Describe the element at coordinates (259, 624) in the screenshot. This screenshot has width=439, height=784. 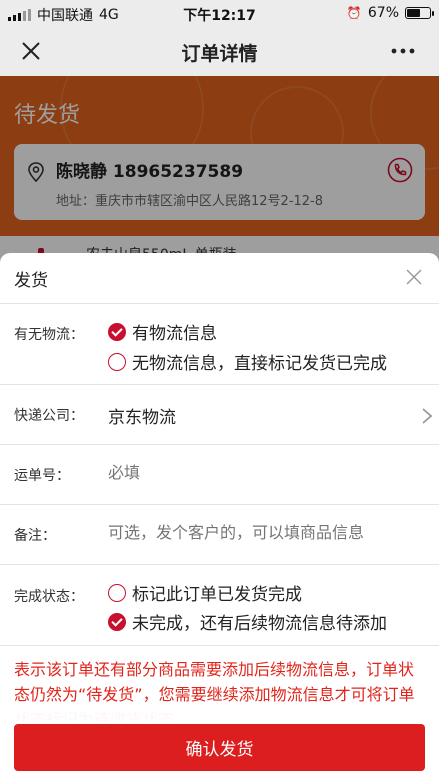
I see `option-label: 未完成，还有后续物流信息待添加` at that location.